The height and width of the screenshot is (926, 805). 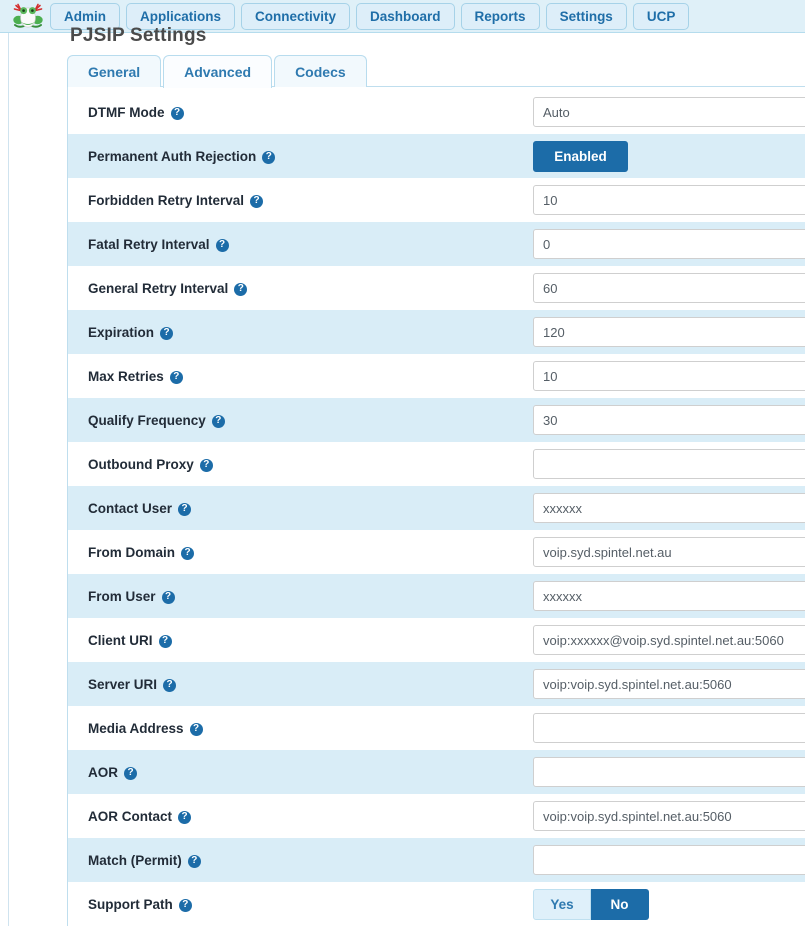 What do you see at coordinates (122, 596) in the screenshot?
I see `field-label-text: From User` at bounding box center [122, 596].